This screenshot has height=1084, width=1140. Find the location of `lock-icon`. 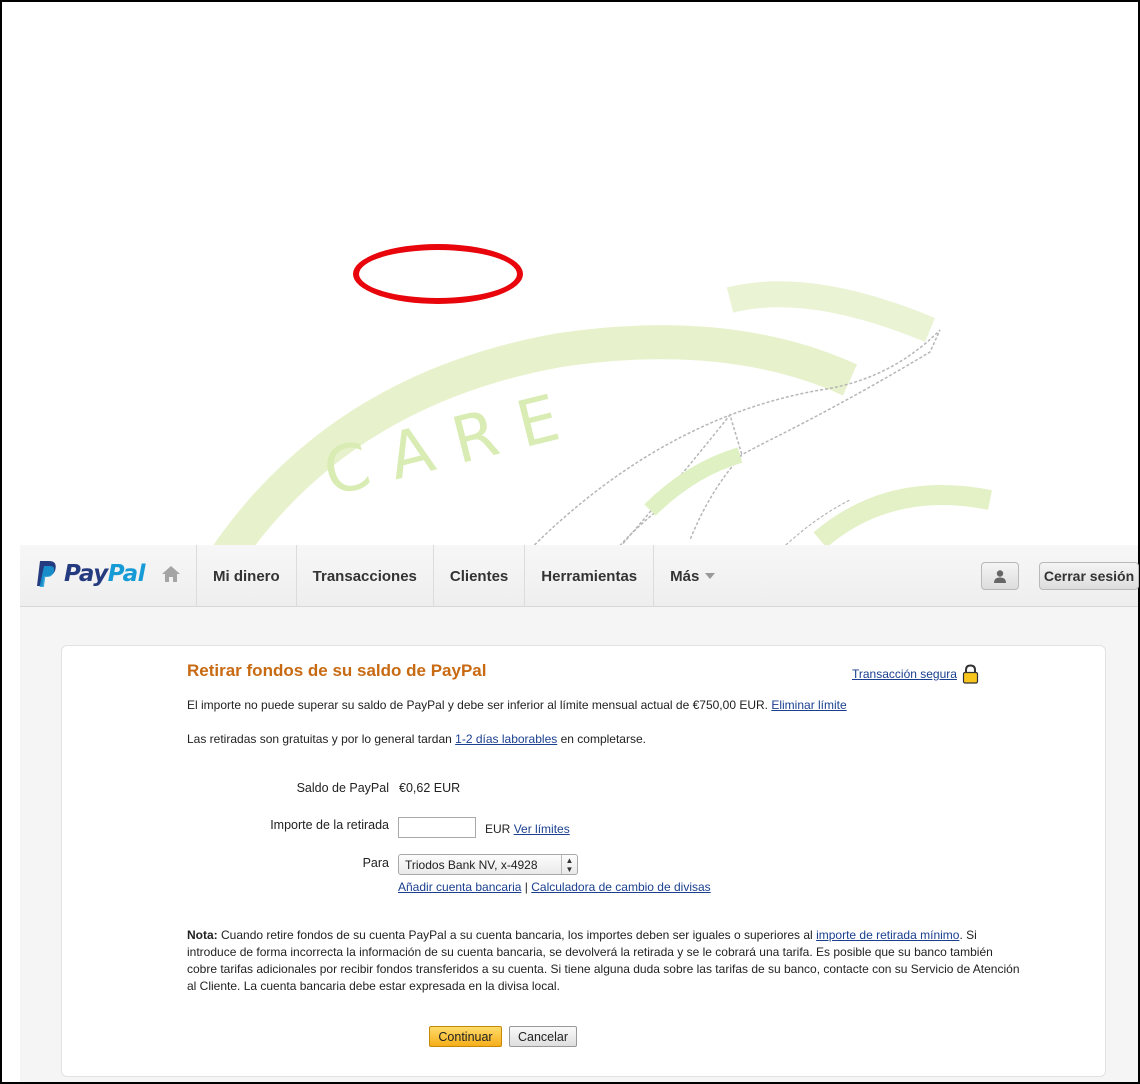

lock-icon is located at coordinates (970, 674).